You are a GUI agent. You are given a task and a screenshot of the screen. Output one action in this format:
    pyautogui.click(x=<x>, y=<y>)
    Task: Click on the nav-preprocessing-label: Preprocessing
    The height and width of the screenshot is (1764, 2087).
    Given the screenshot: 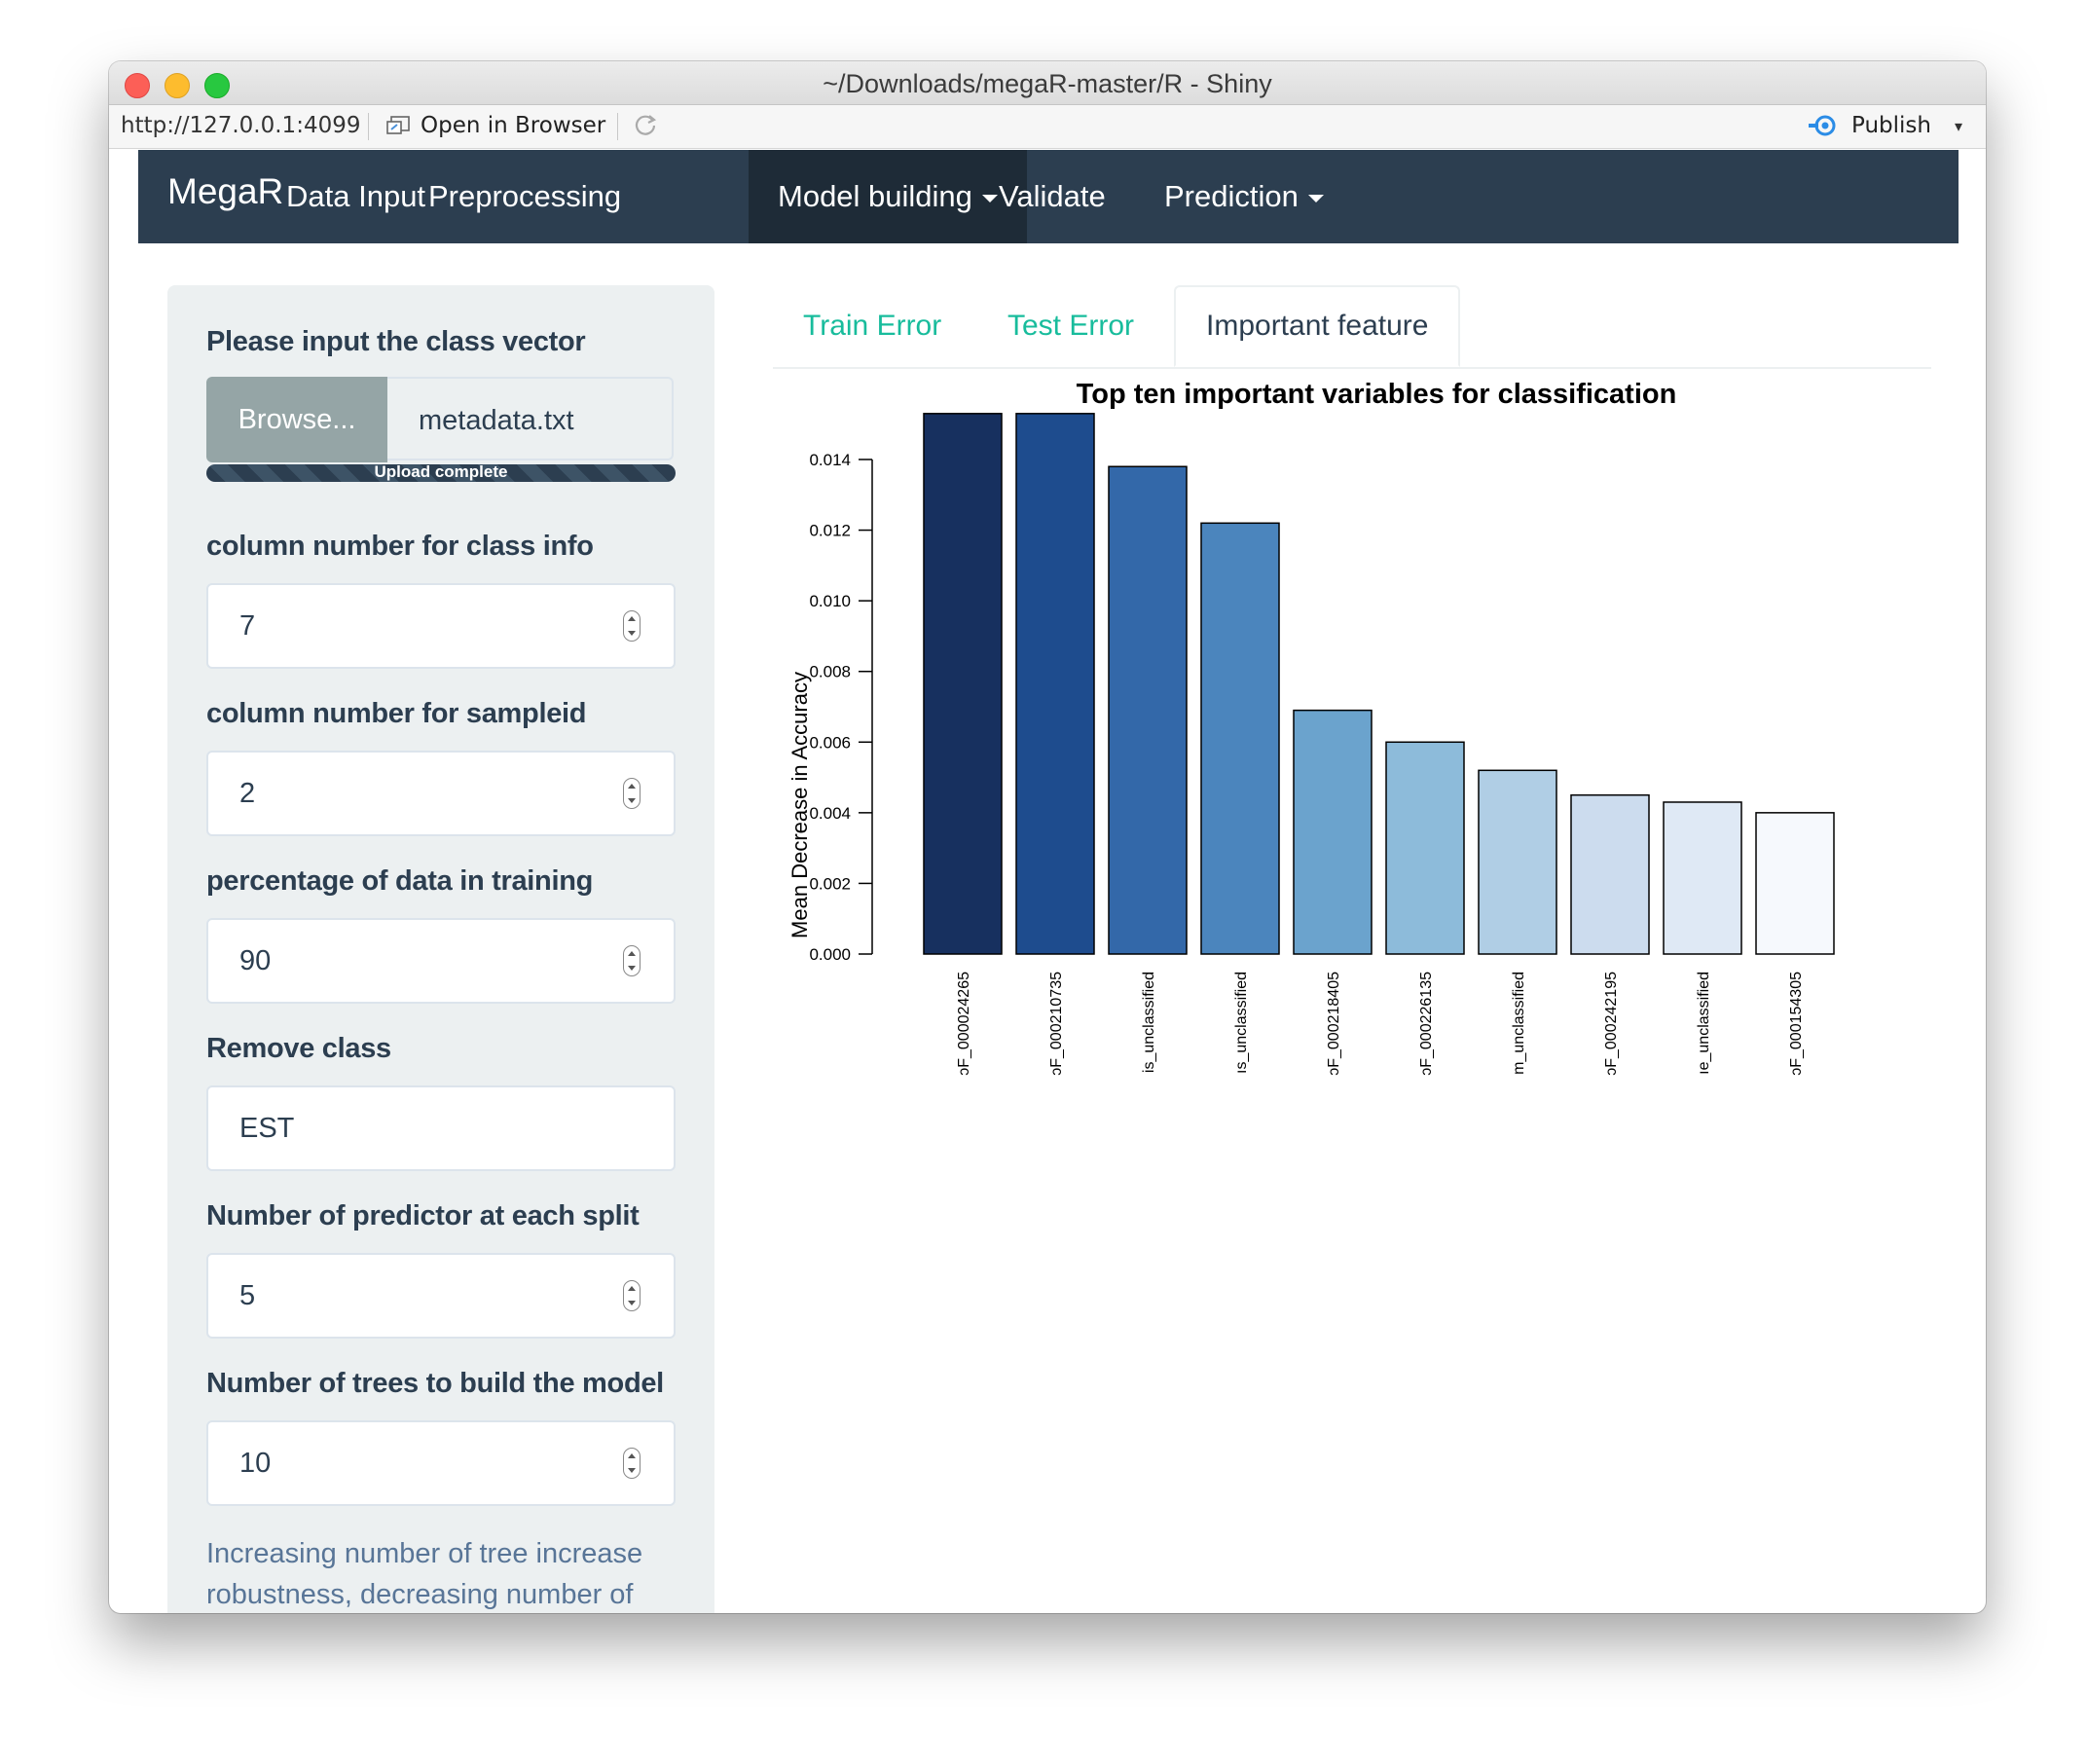 What is the action you would take?
    pyautogui.click(x=525, y=196)
    